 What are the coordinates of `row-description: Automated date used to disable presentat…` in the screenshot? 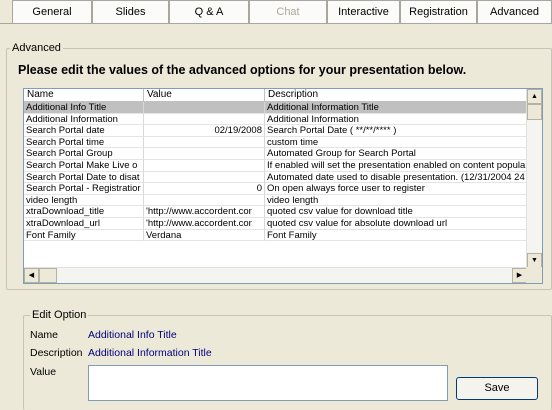 It's located at (396, 177).